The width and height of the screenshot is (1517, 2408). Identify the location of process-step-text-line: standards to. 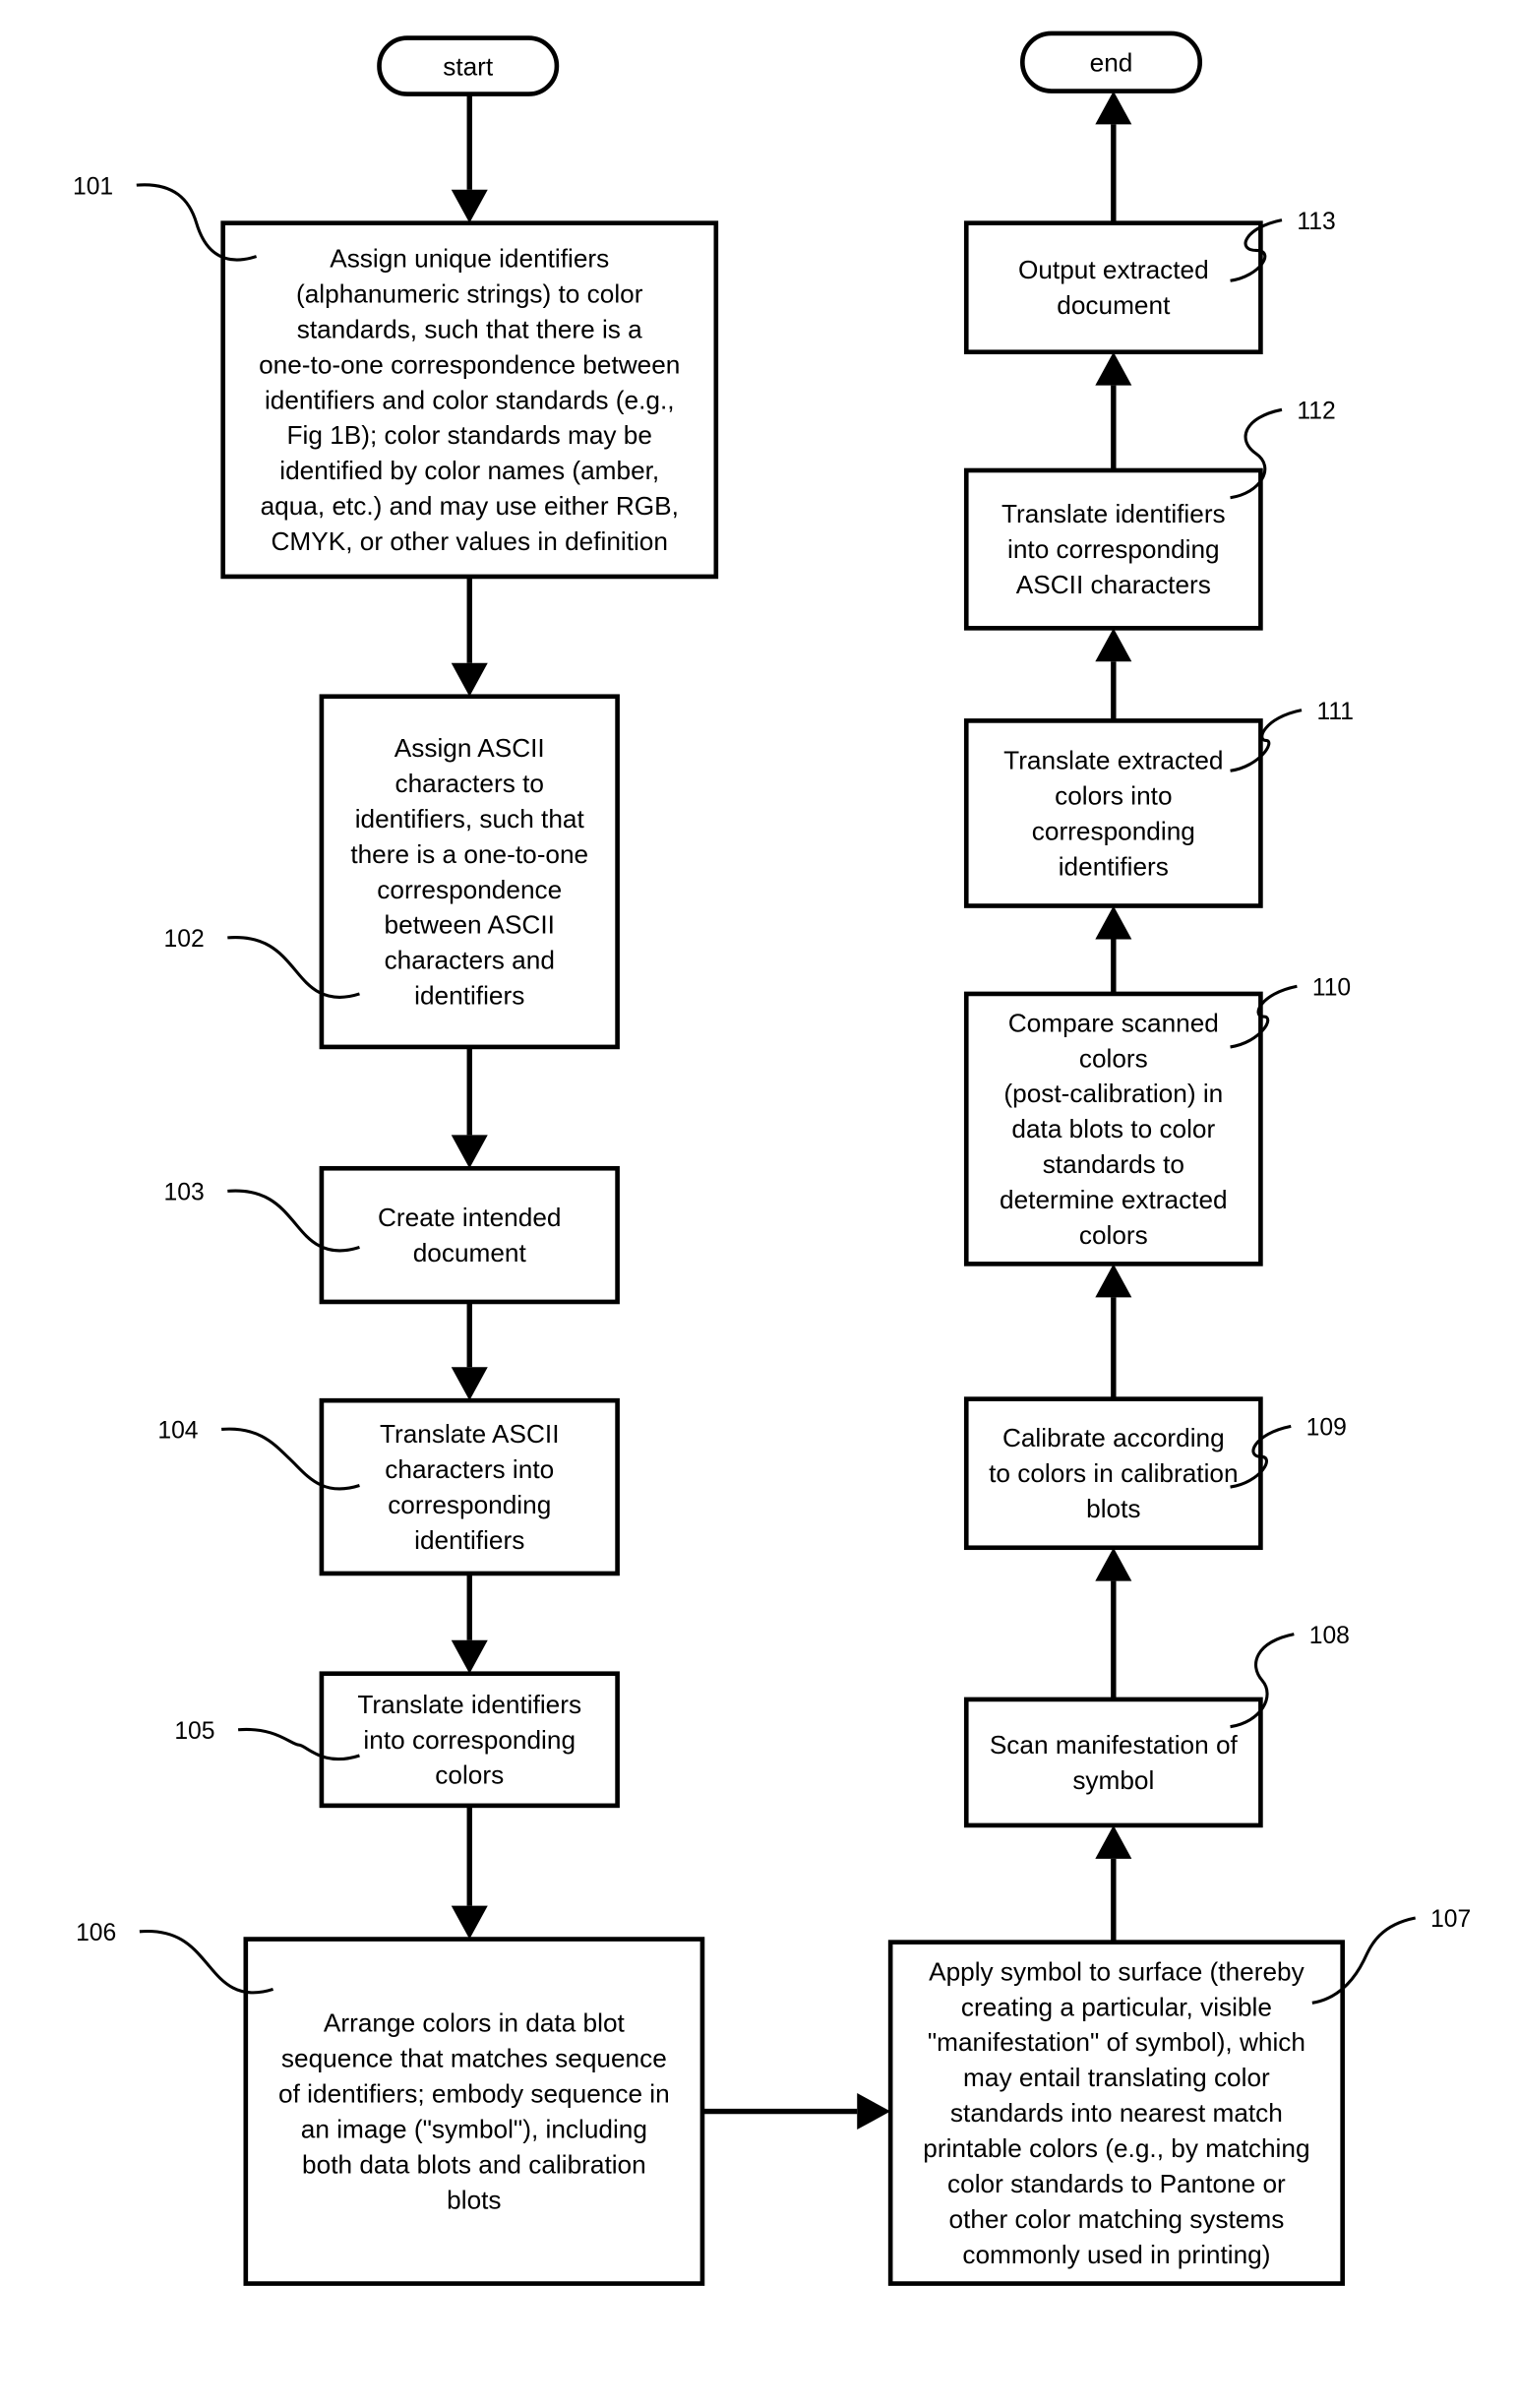
(1113, 1164).